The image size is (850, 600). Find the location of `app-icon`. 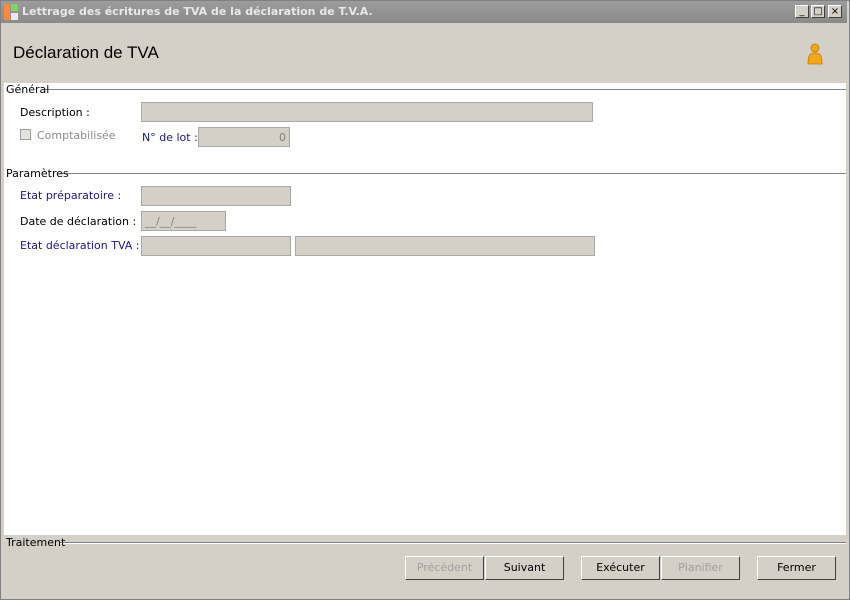

app-icon is located at coordinates (11, 12).